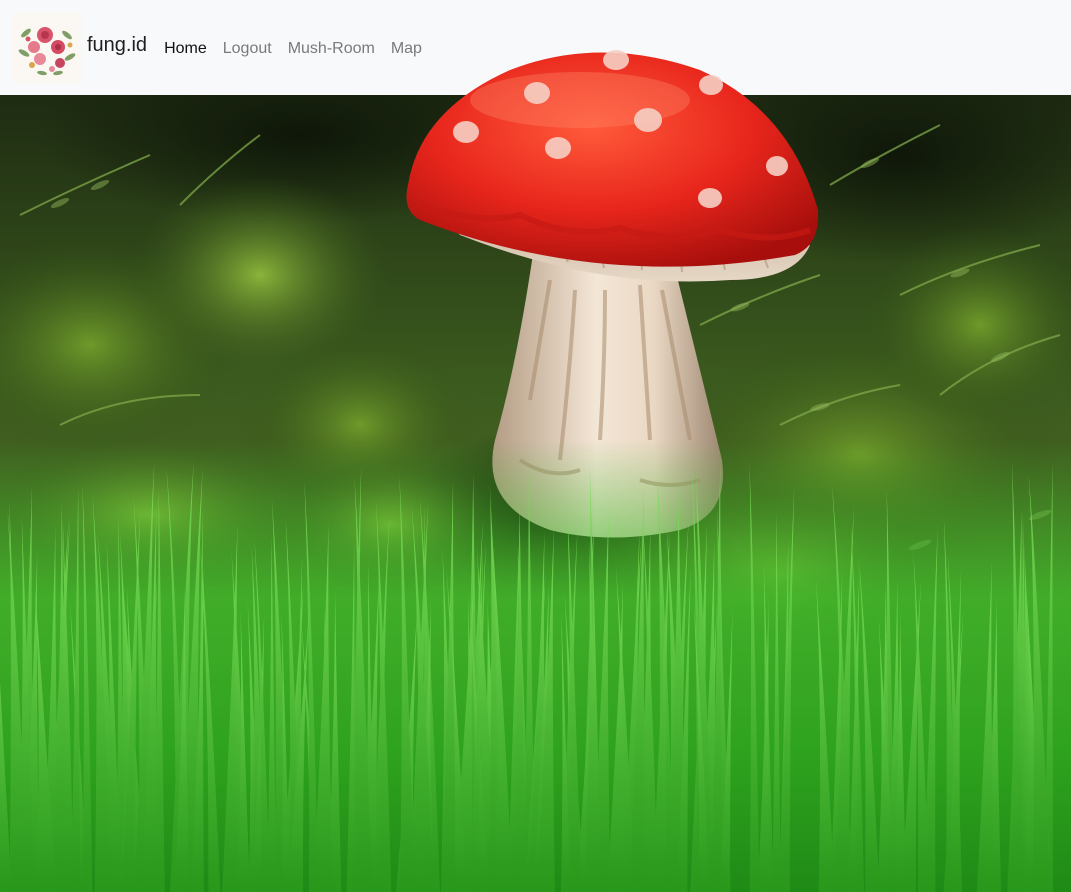 This screenshot has width=1071, height=892. What do you see at coordinates (47, 47) in the screenshot?
I see `floral-wreath-logo-icon` at bounding box center [47, 47].